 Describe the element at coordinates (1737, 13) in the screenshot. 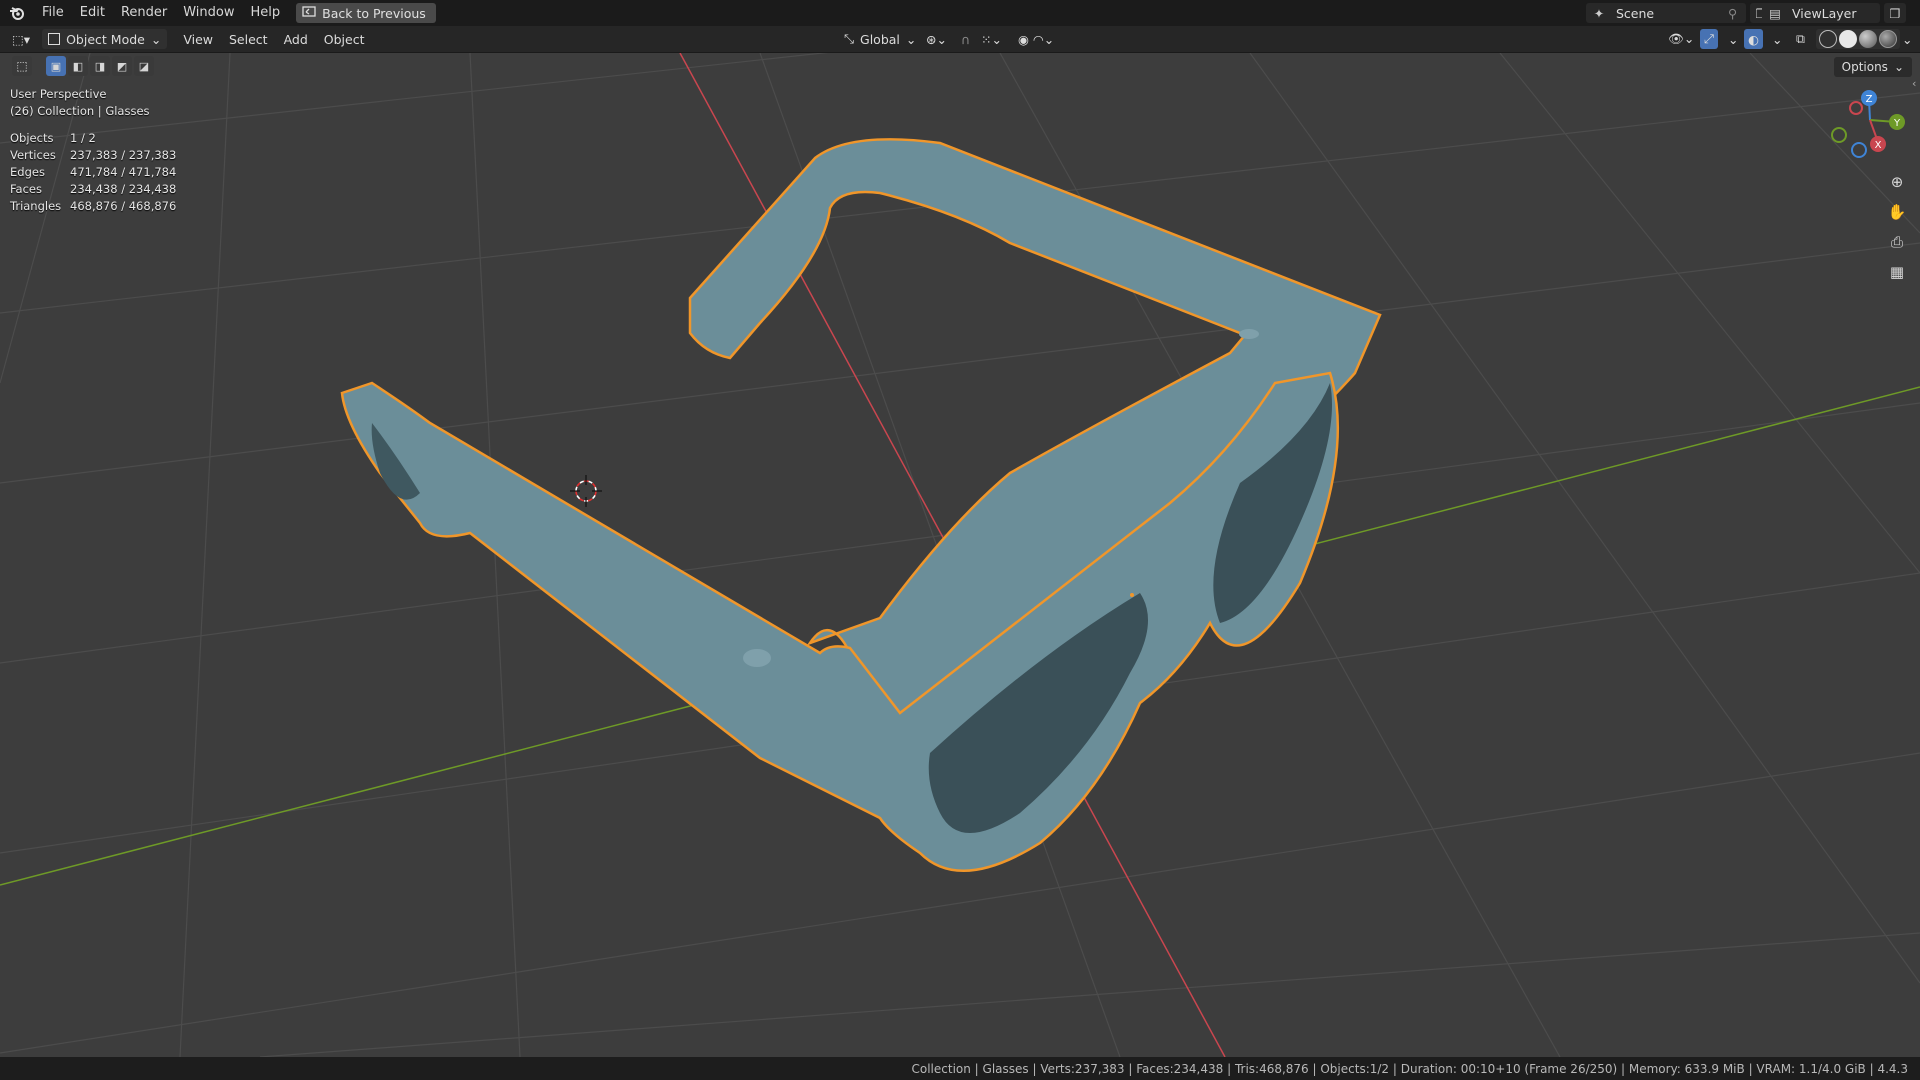

I see `pin-icon: ⚲` at that location.